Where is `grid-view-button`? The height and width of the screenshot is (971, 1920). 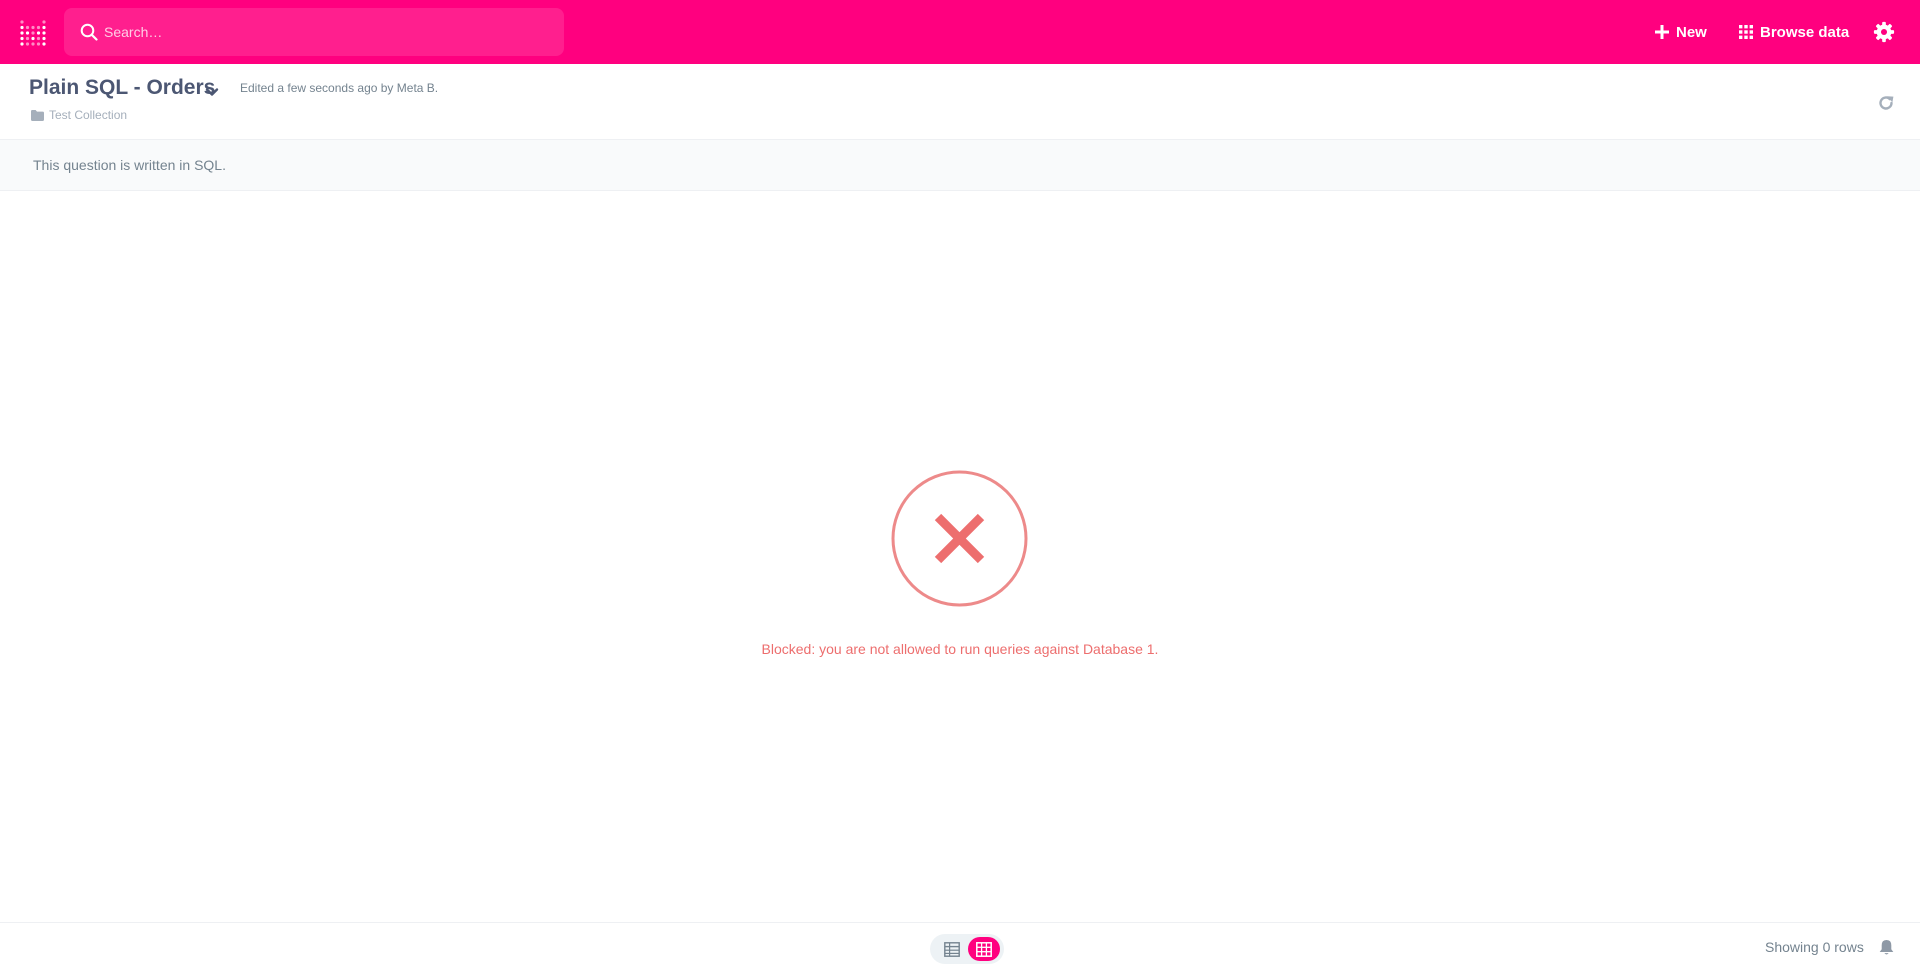
grid-view-button is located at coordinates (984, 949).